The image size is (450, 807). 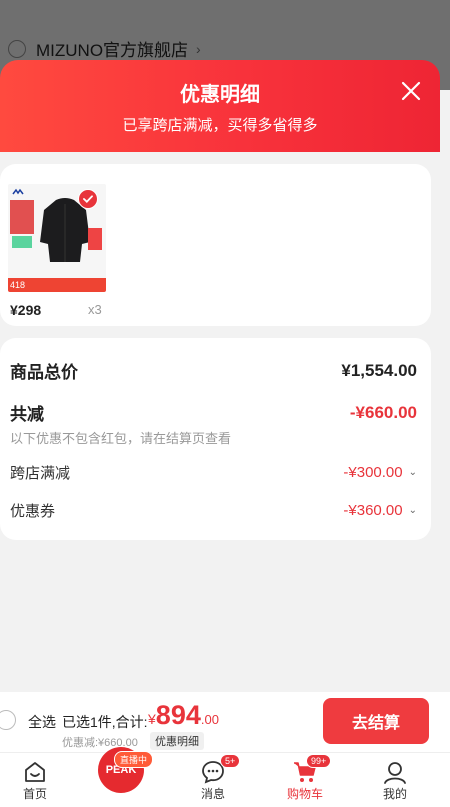 I want to click on store-row: MIZUNO官方旗舰店 ›, so click(x=104, y=48).